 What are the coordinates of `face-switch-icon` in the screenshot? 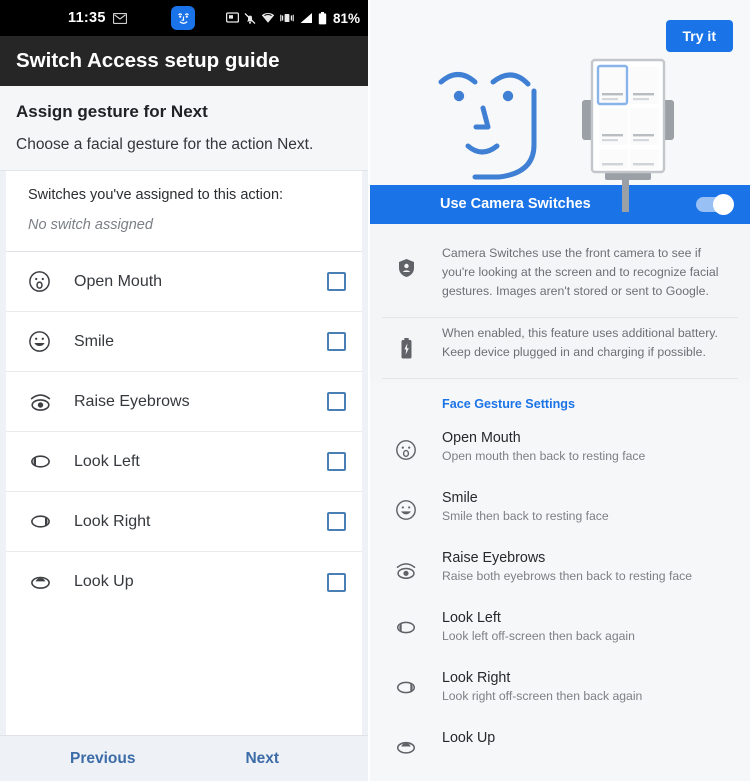 It's located at (183, 18).